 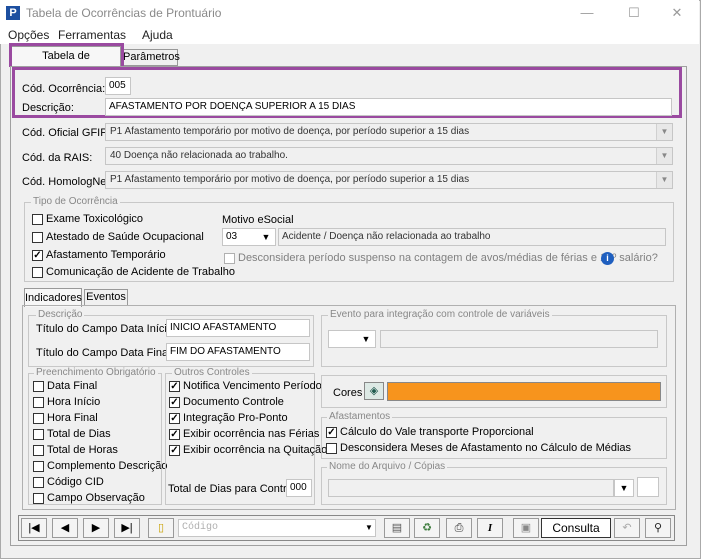 What do you see at coordinates (38, 434) in the screenshot?
I see `total-dias-checkbox` at bounding box center [38, 434].